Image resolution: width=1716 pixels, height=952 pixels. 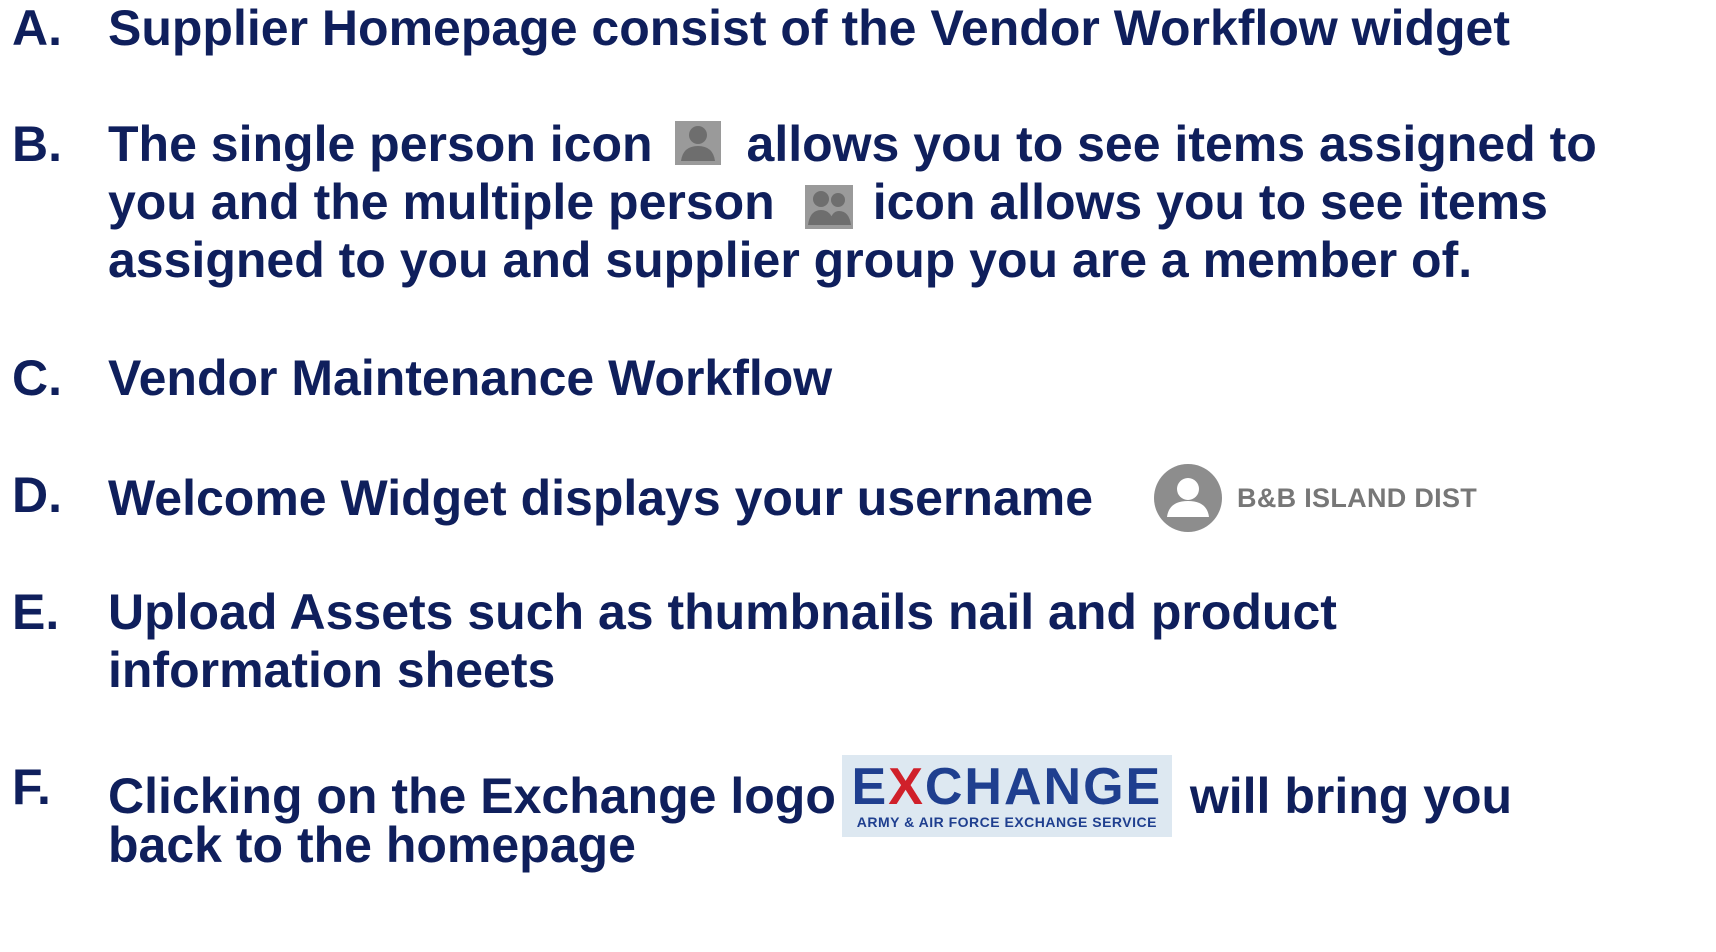 I want to click on item-line-2: back to the homepage, so click(x=372, y=845).